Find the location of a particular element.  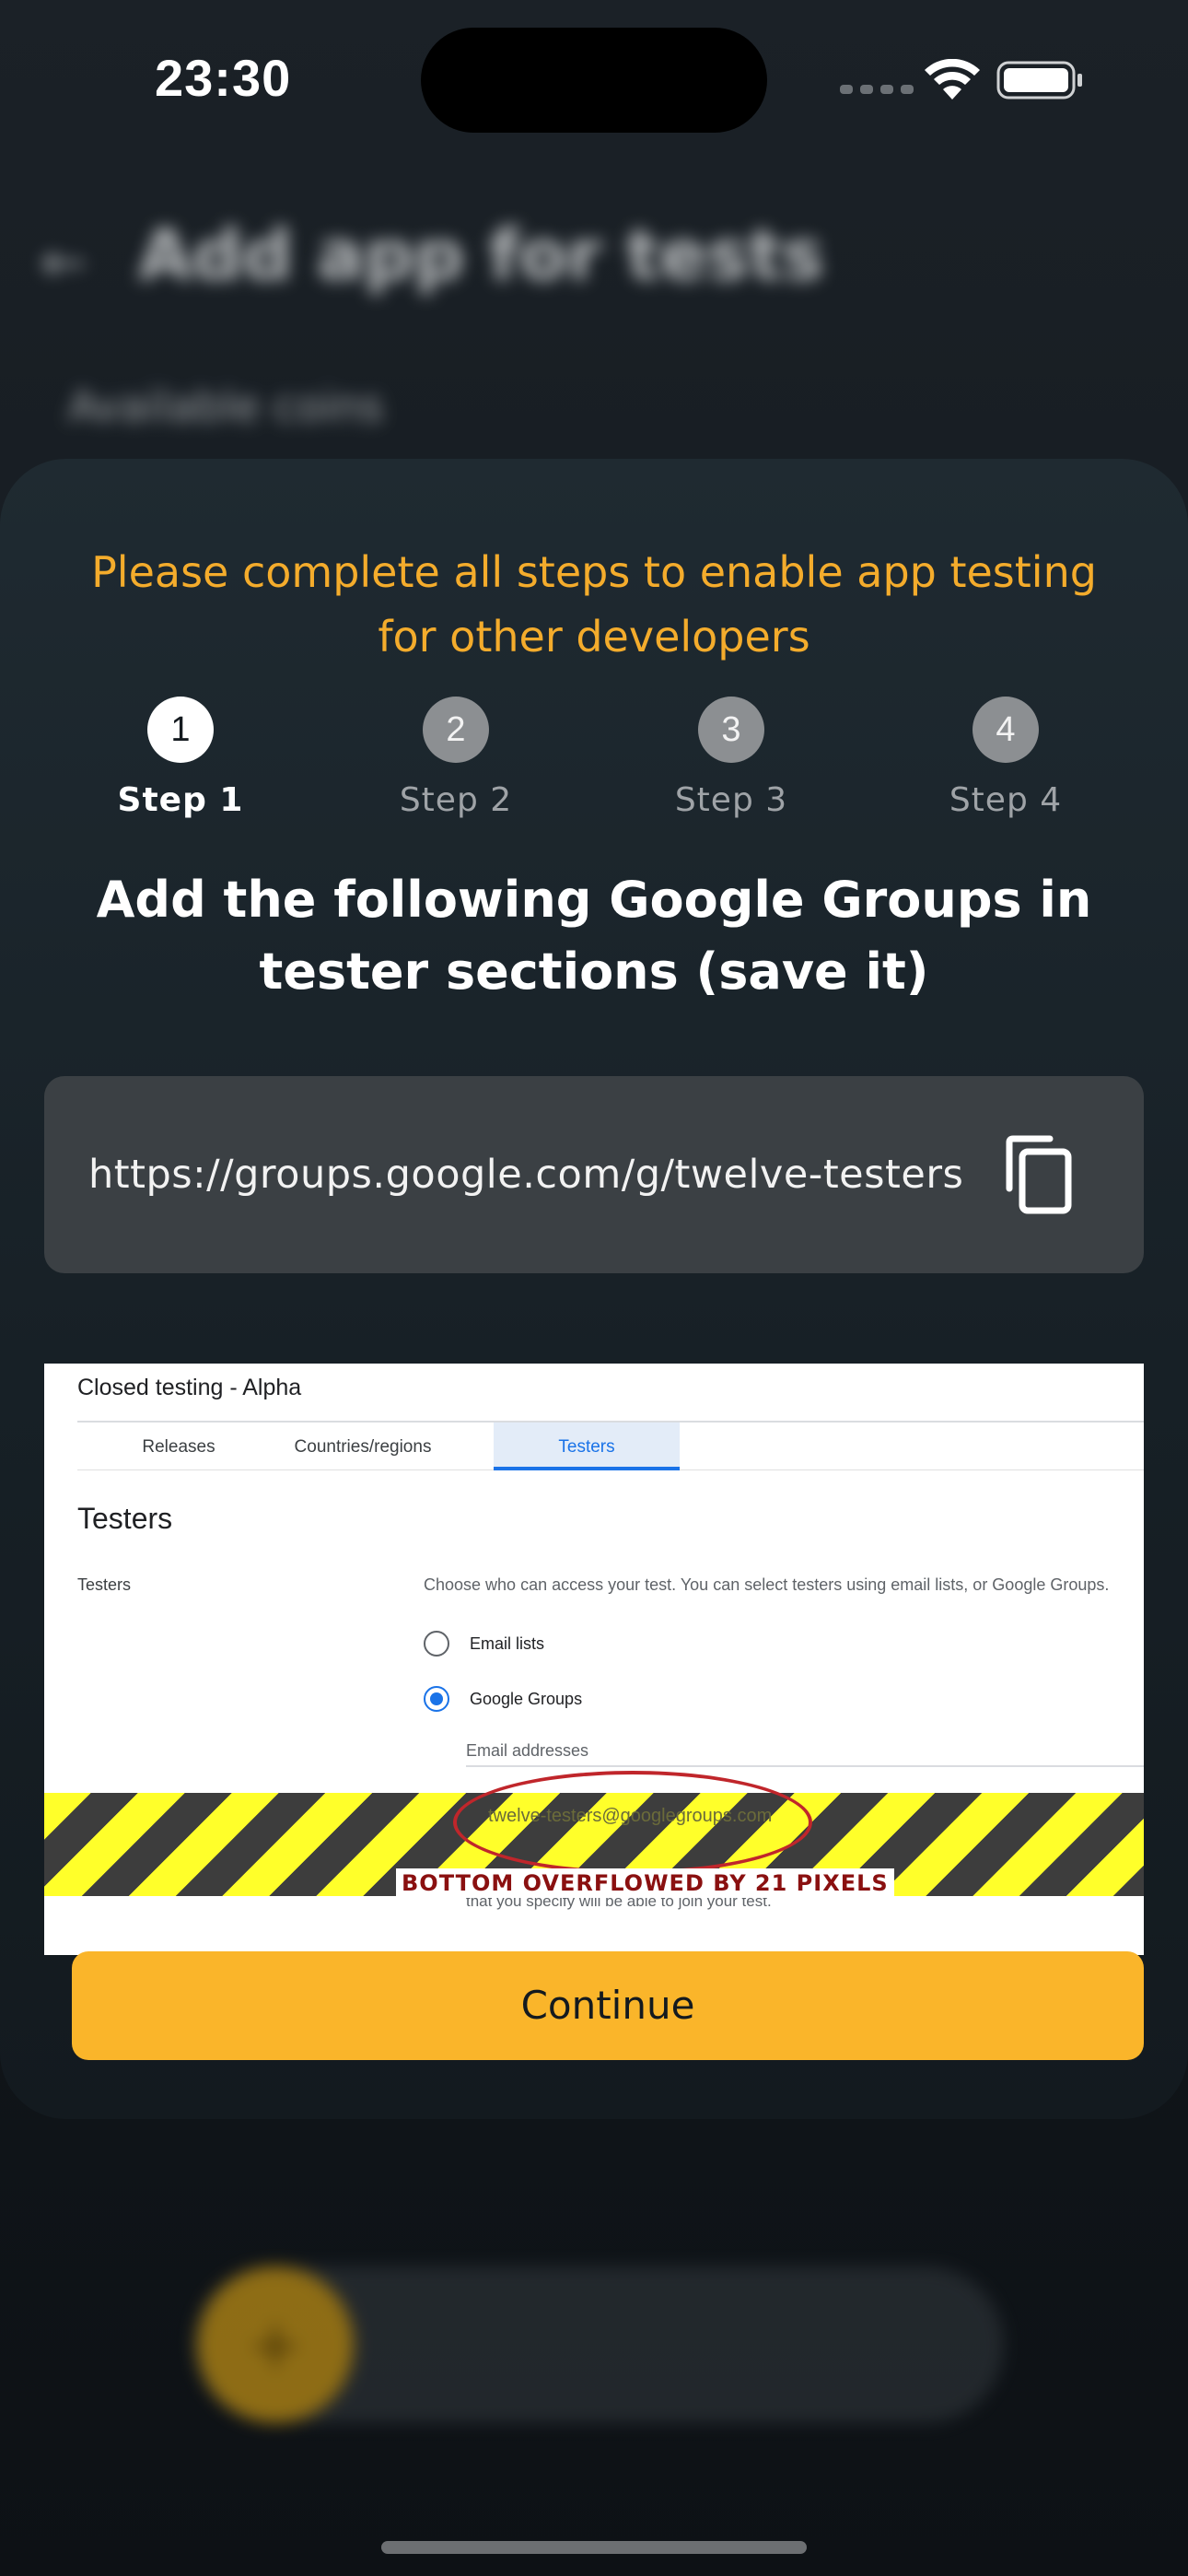

status-time: 23:30 is located at coordinates (223, 78).